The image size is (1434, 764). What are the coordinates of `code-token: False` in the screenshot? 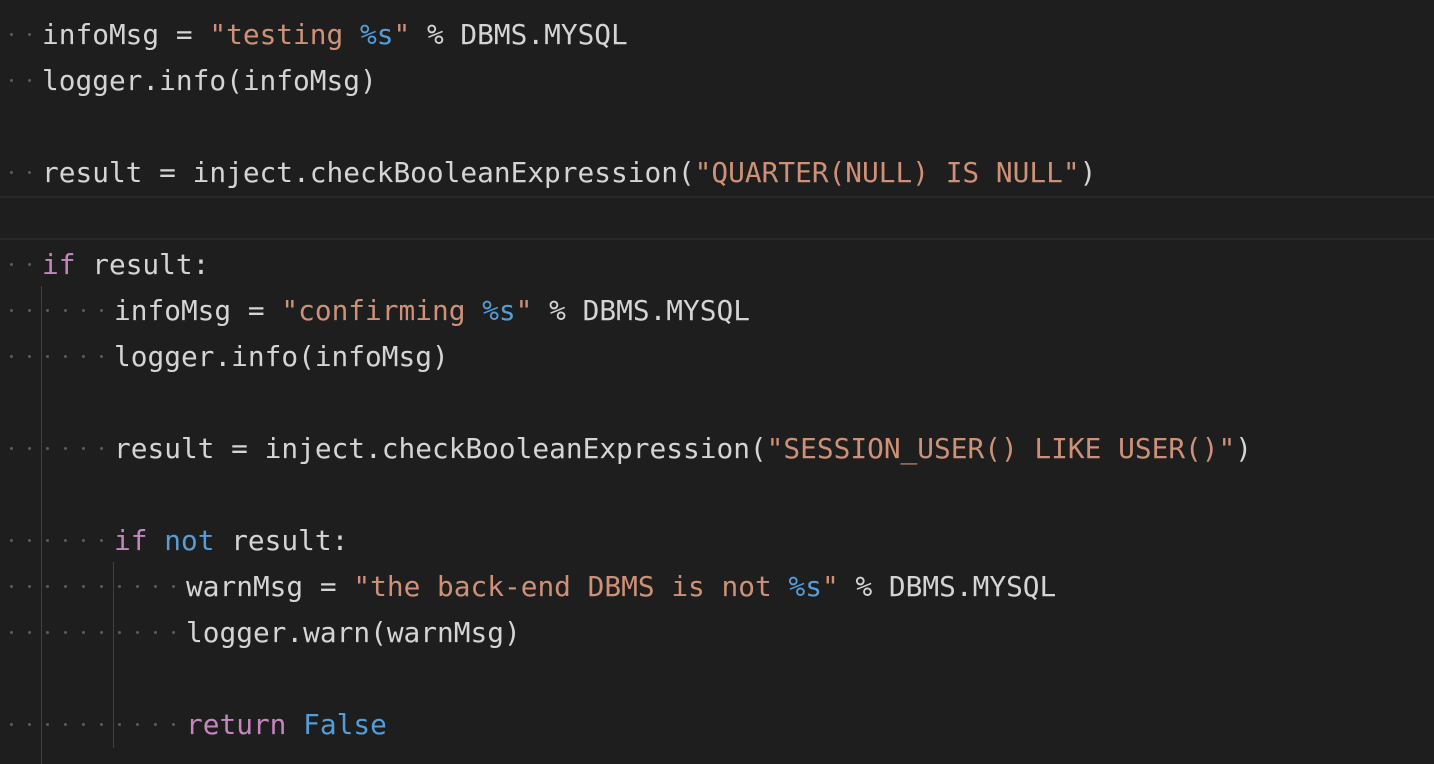 It's located at (345, 724).